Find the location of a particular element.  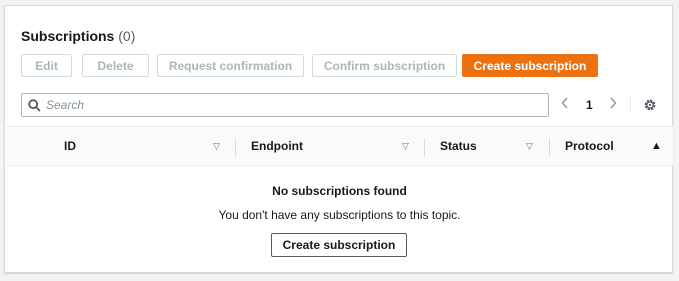

confirm-subscription-button: Confirm subscription is located at coordinates (384, 65).